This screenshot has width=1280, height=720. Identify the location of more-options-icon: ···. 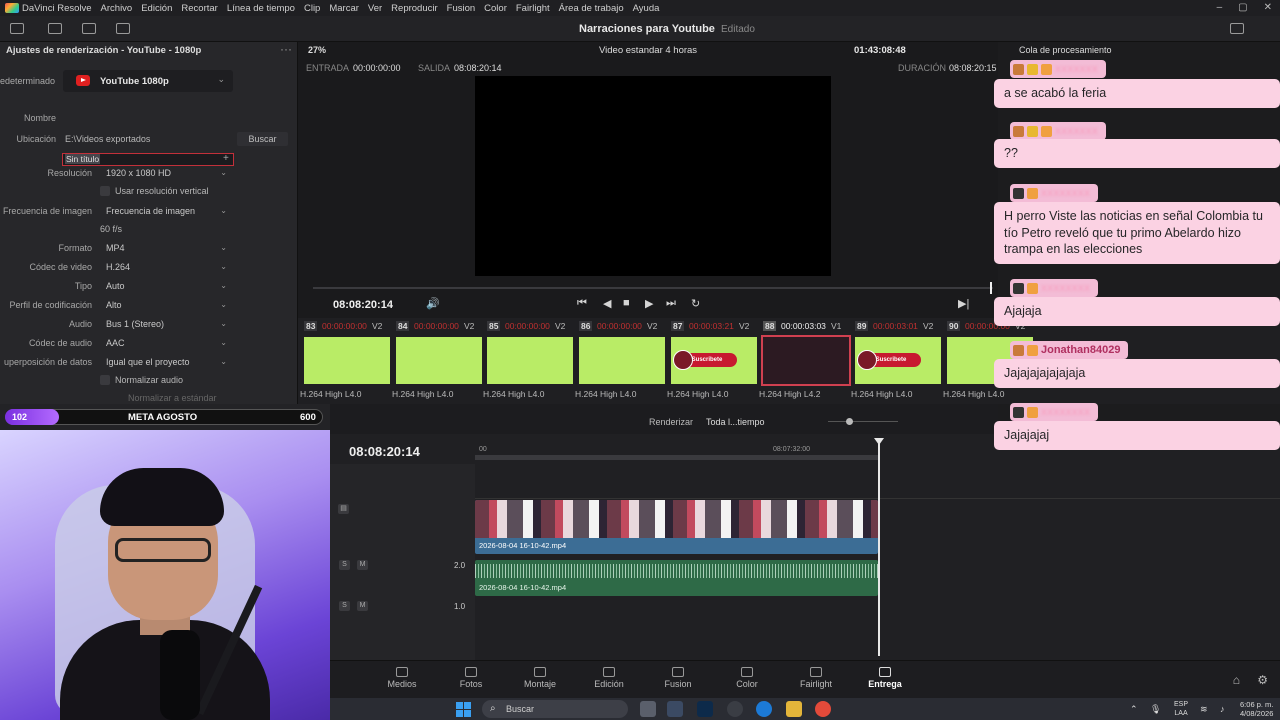
(286, 49).